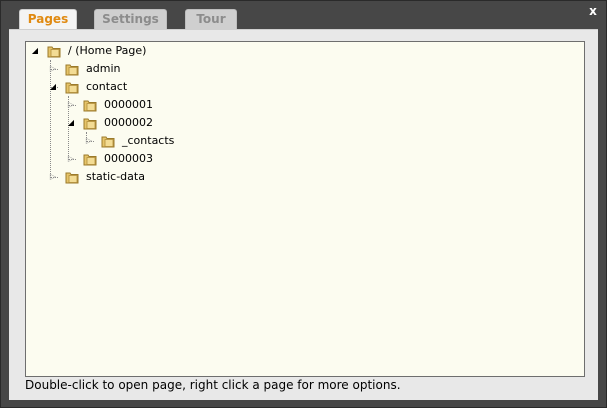 The image size is (607, 408). I want to click on tree-node-root: ◢ / (Home Page), so click(88, 51).